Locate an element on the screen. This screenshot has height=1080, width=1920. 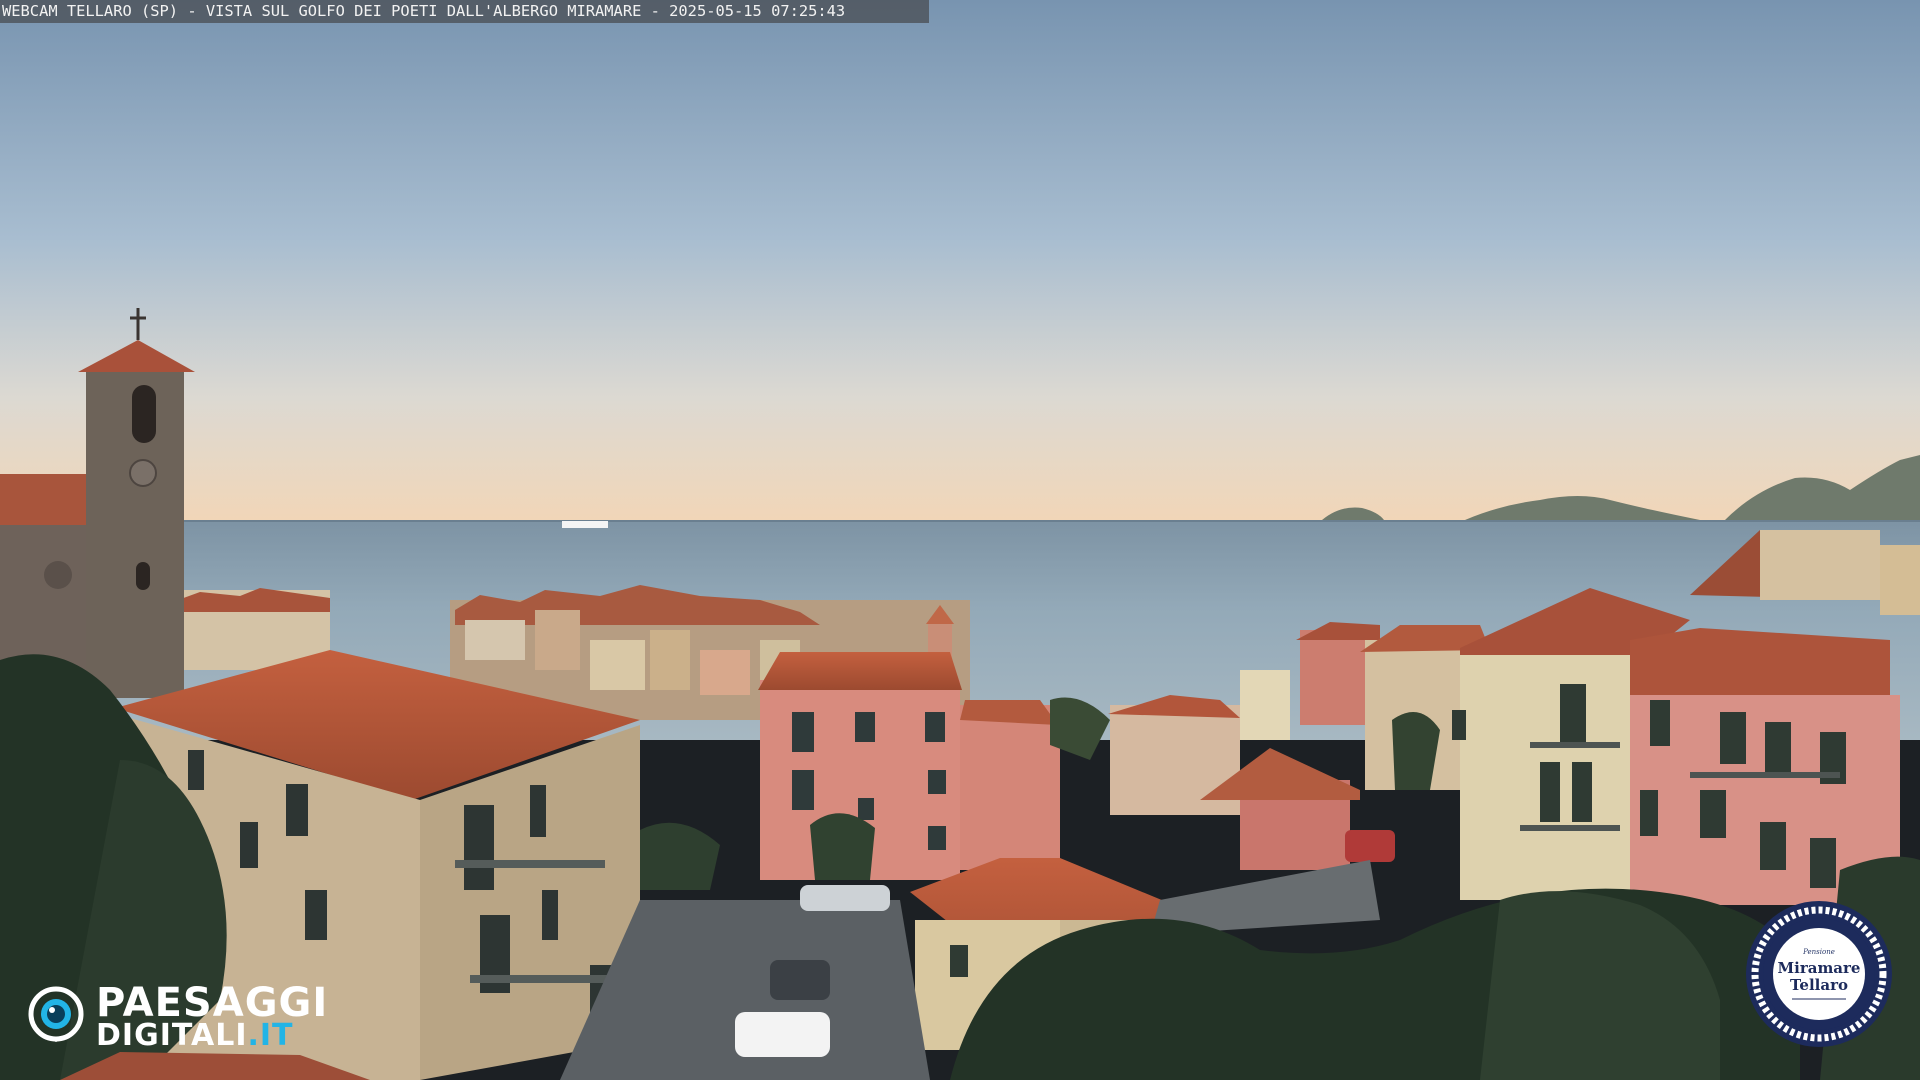
logo-text-main: DIGITALI is located at coordinates (172, 1035).